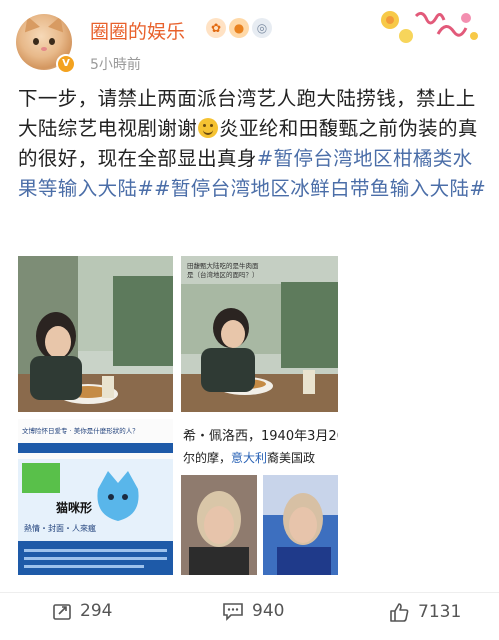 The height and width of the screenshot is (640, 499). I want to click on image-3-graphic, so click(95, 497).